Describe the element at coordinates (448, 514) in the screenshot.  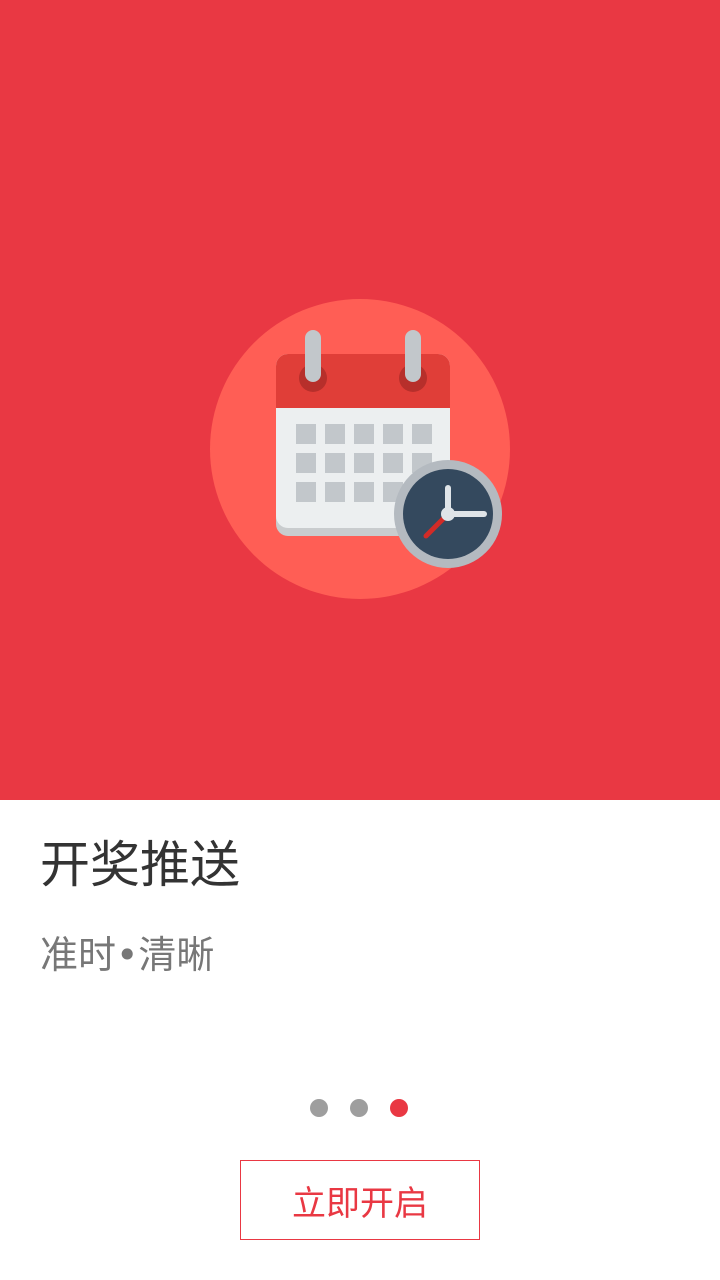
I see `clock-icon` at that location.